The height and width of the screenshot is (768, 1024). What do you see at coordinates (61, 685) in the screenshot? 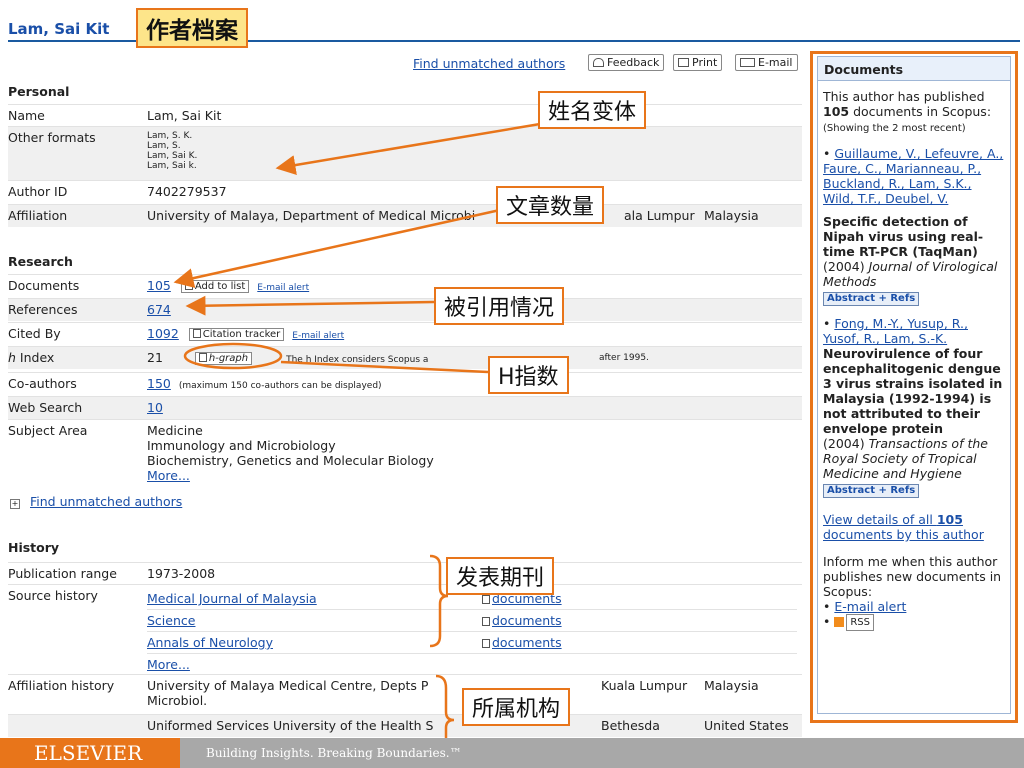
I see `affiliation-history-label: Affiliation history` at bounding box center [61, 685].